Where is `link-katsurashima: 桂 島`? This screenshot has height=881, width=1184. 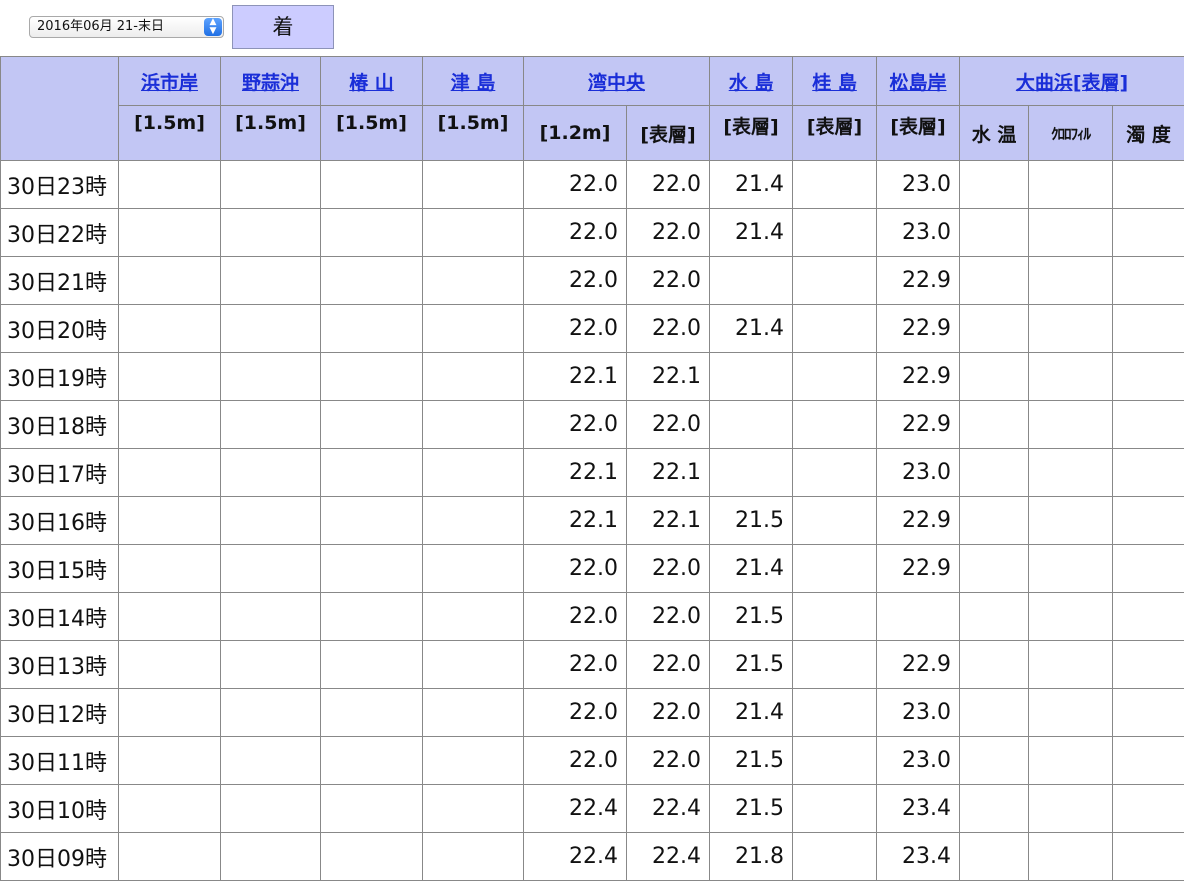 link-katsurashima: 桂 島 is located at coordinates (834, 83).